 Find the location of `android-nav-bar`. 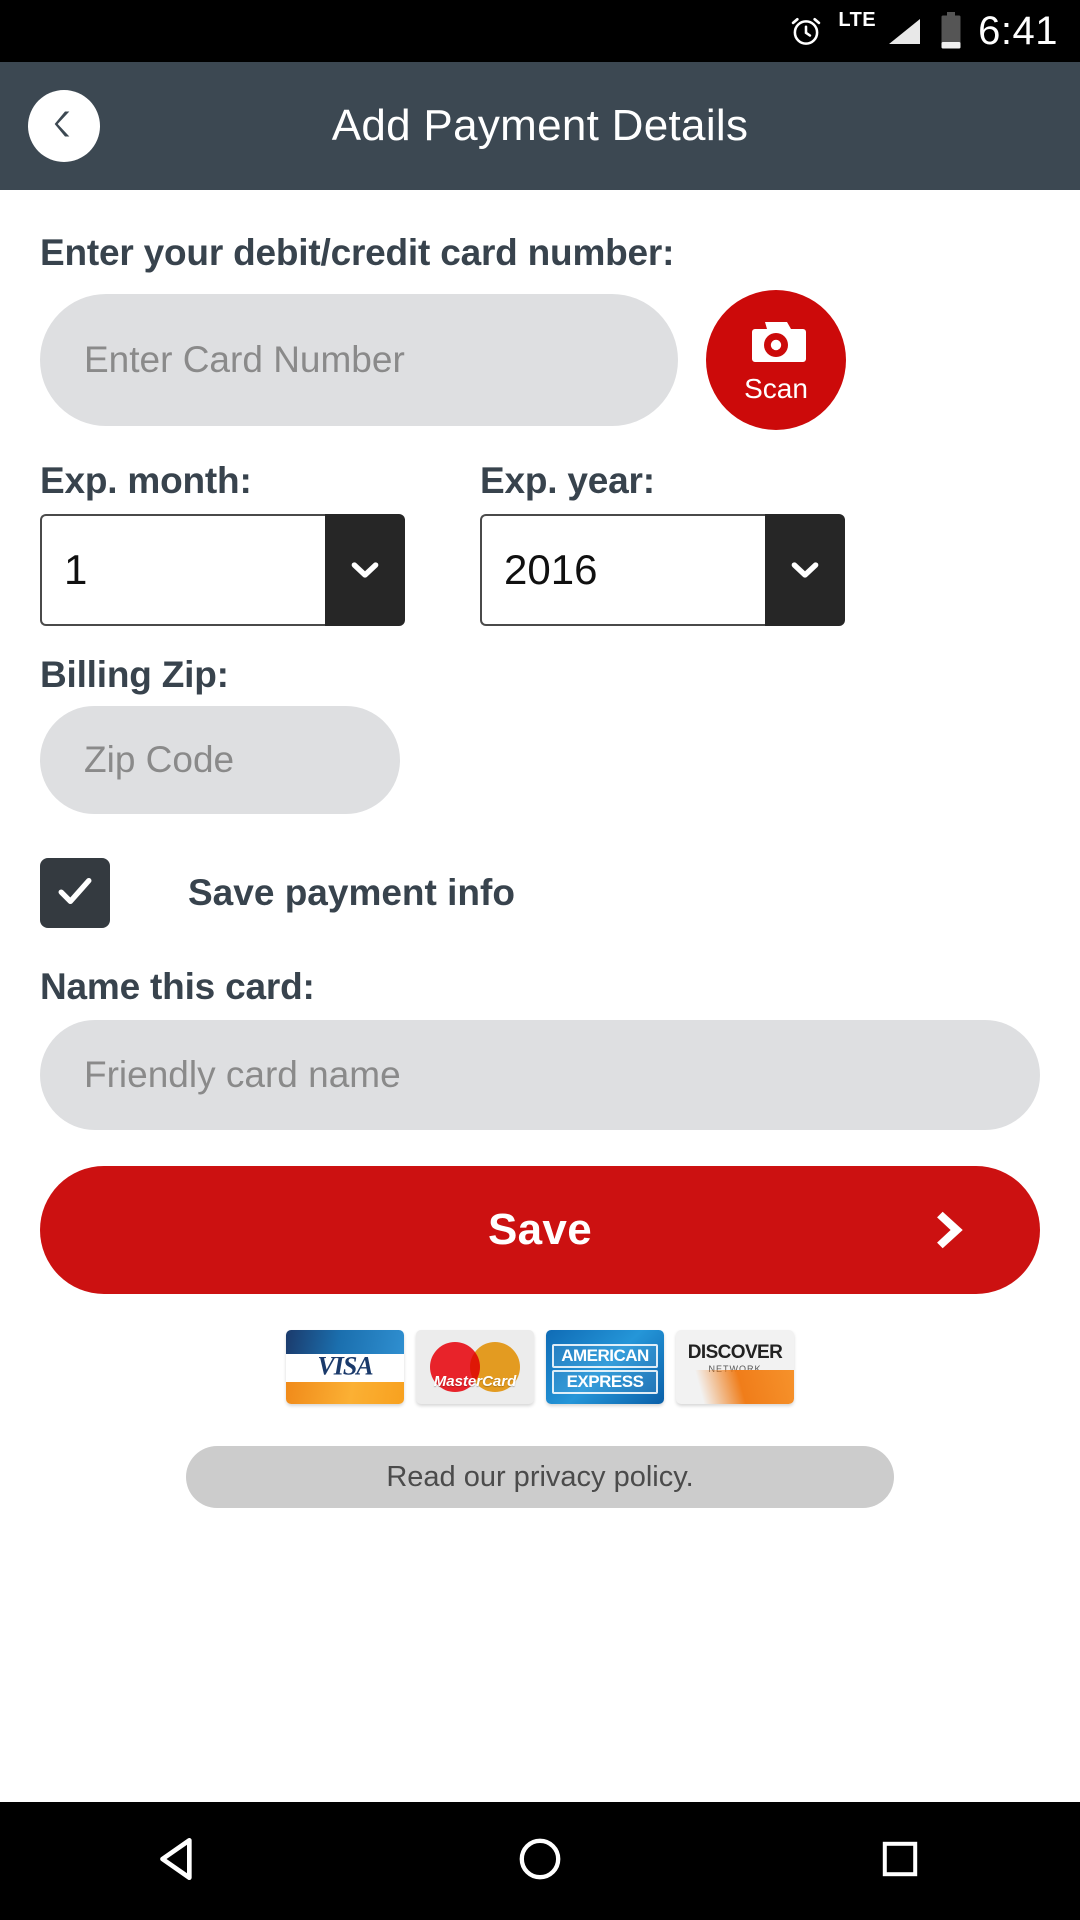

android-nav-bar is located at coordinates (540, 1861).